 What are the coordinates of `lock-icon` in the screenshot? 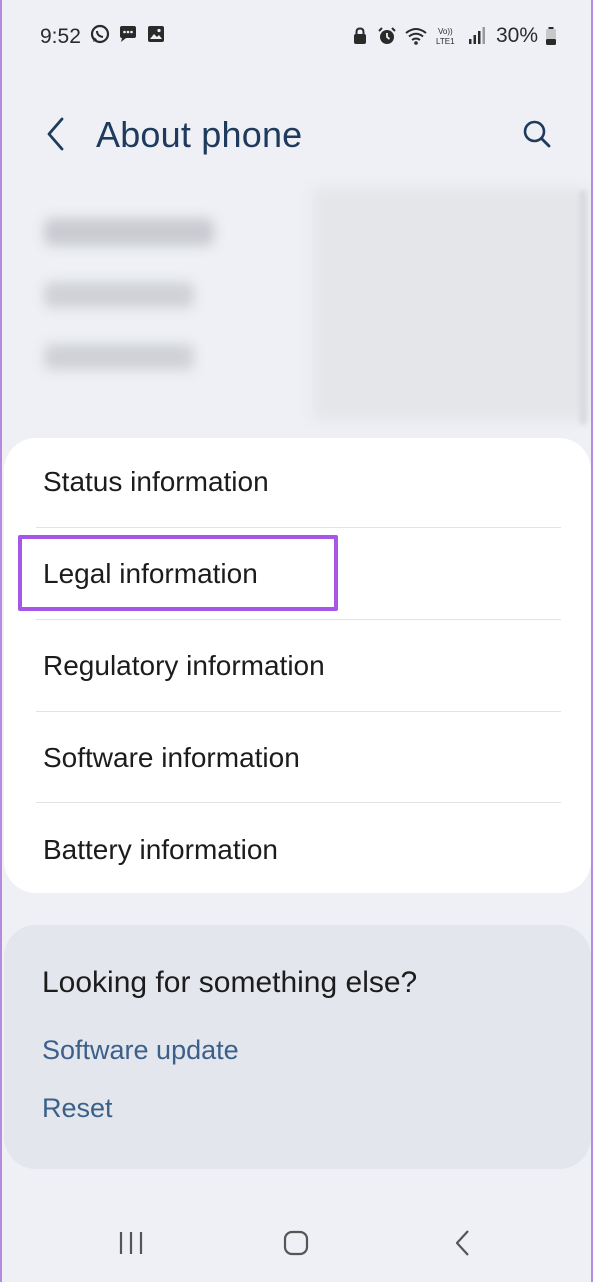 It's located at (359, 35).